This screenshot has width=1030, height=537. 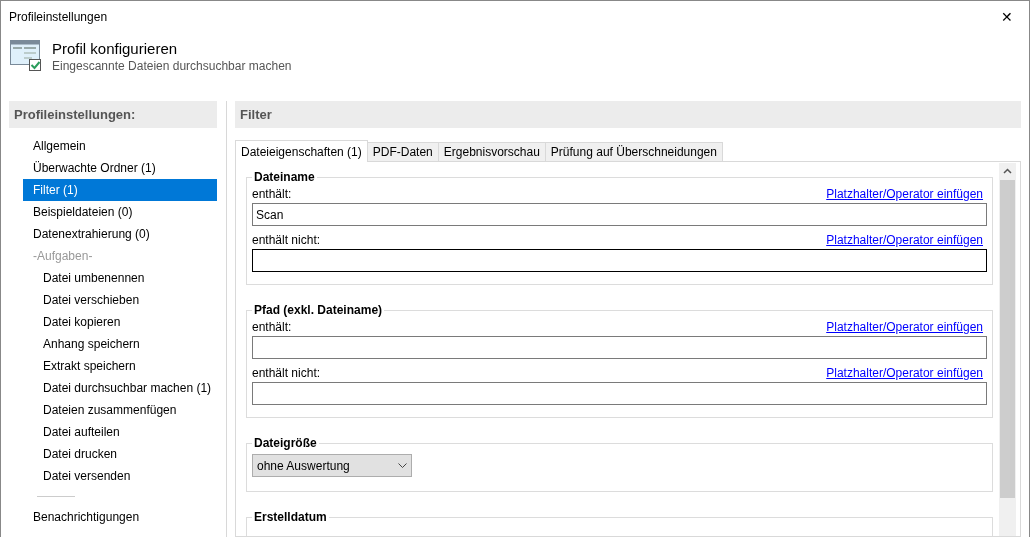 I want to click on sidebar-item: Datei verschieben, so click(x=120, y=300).